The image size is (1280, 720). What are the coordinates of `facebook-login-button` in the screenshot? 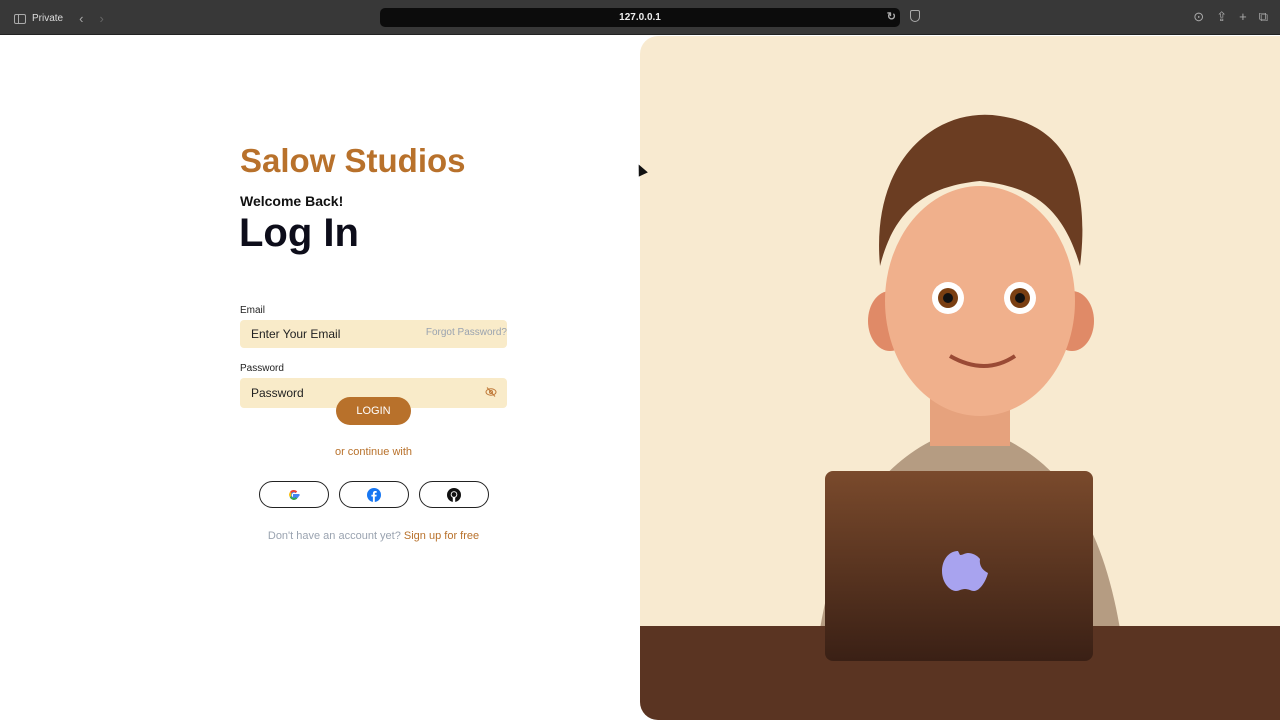 It's located at (374, 494).